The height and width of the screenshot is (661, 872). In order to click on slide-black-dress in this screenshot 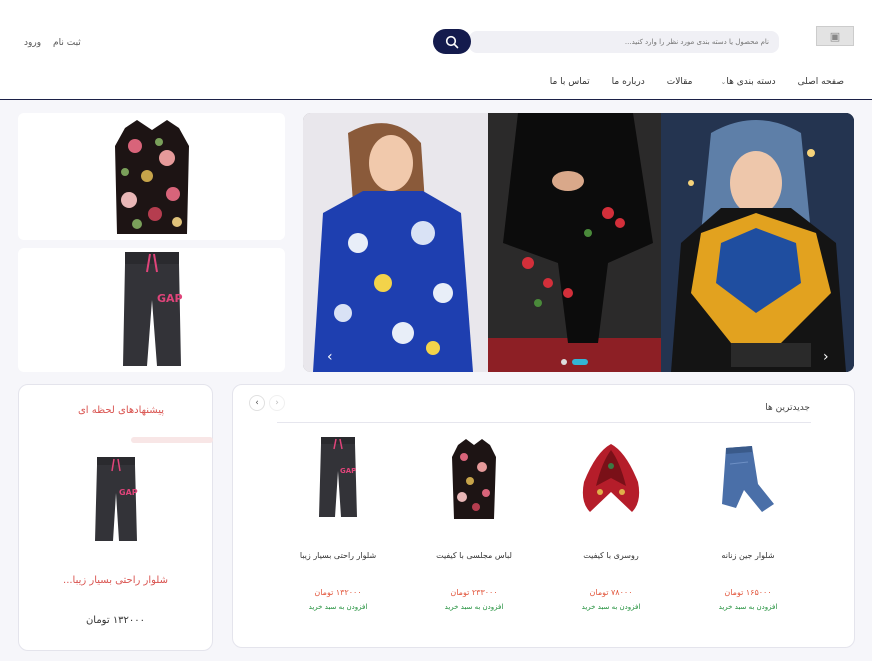, I will do `click(574, 242)`.